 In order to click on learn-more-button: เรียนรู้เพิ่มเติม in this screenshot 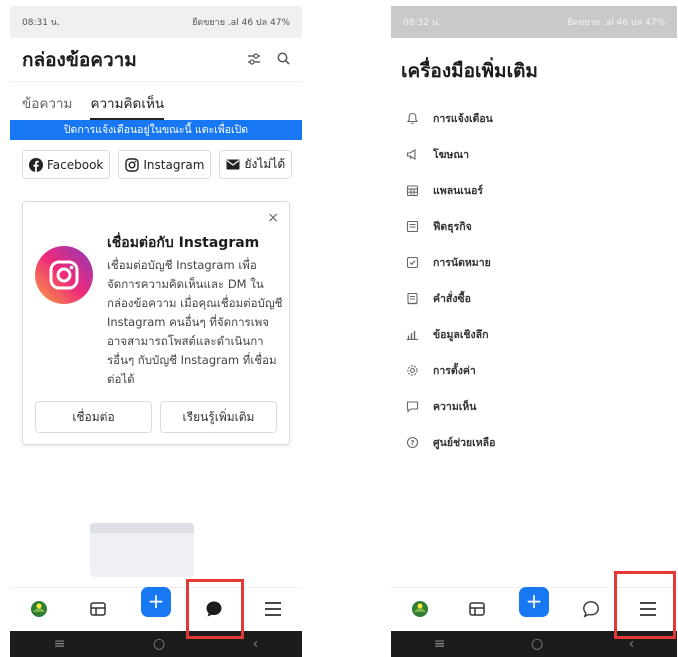, I will do `click(218, 417)`.